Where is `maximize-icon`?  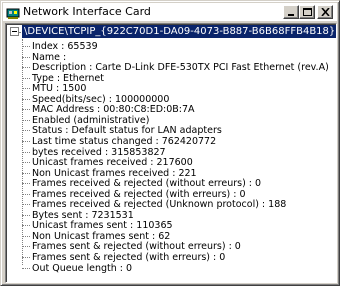 maximize-icon is located at coordinates (307, 12).